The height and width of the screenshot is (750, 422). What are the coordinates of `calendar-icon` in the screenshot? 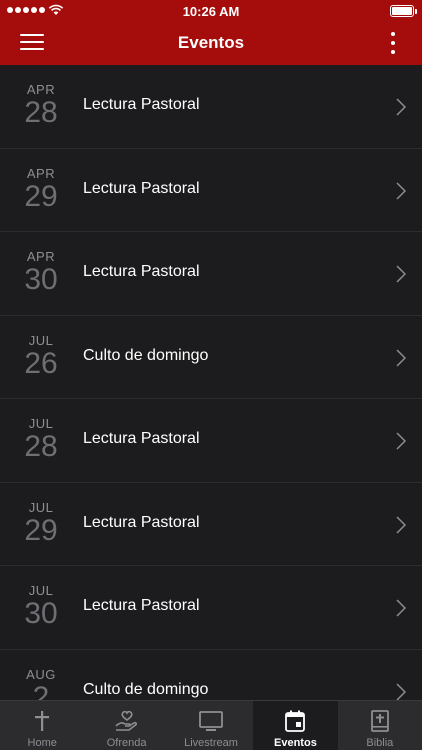 It's located at (295, 721).